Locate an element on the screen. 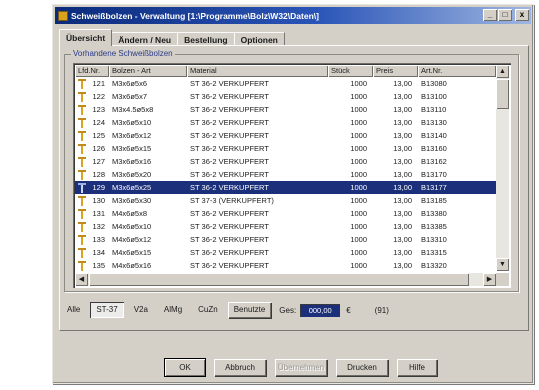 The height and width of the screenshot is (390, 539). minimize-button: _ is located at coordinates (490, 15).